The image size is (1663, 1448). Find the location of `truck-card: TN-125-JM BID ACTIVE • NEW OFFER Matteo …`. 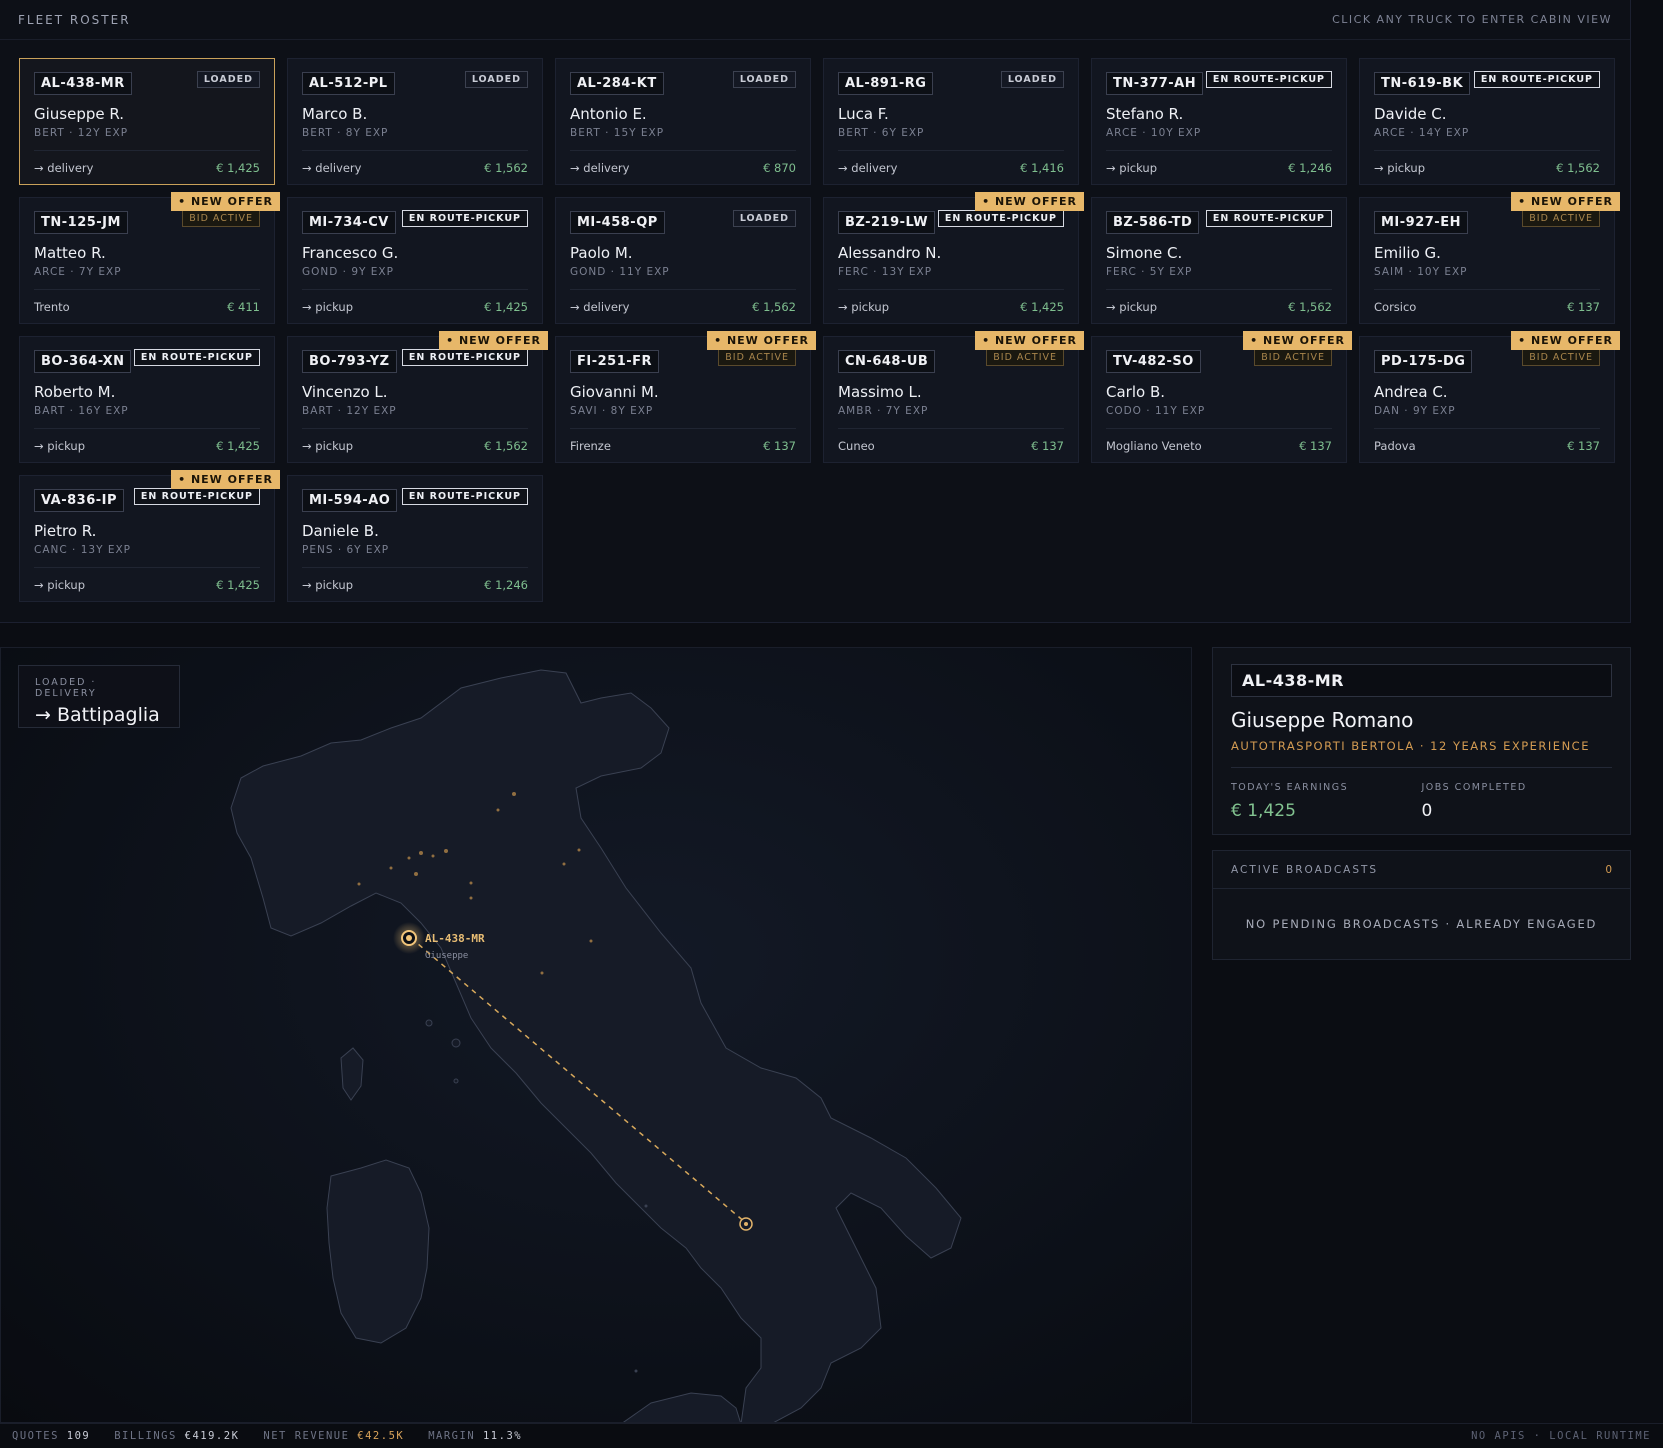

truck-card: TN-125-JM BID ACTIVE • NEW OFFER Matteo … is located at coordinates (149, 258).